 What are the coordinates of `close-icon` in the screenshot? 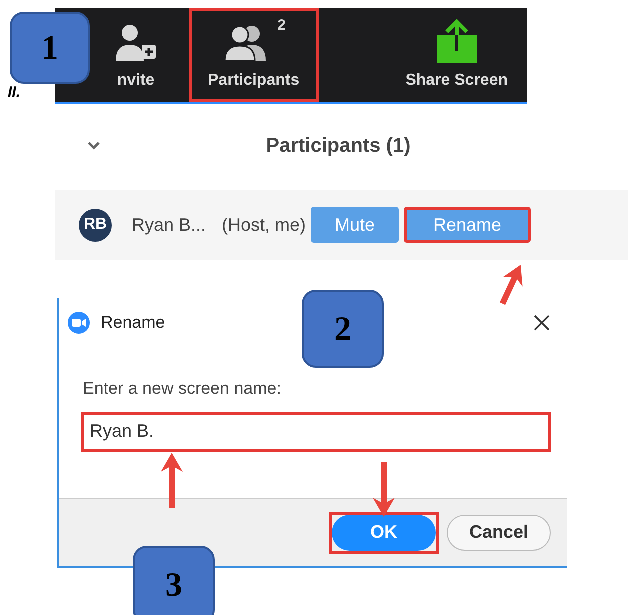 It's located at (542, 323).